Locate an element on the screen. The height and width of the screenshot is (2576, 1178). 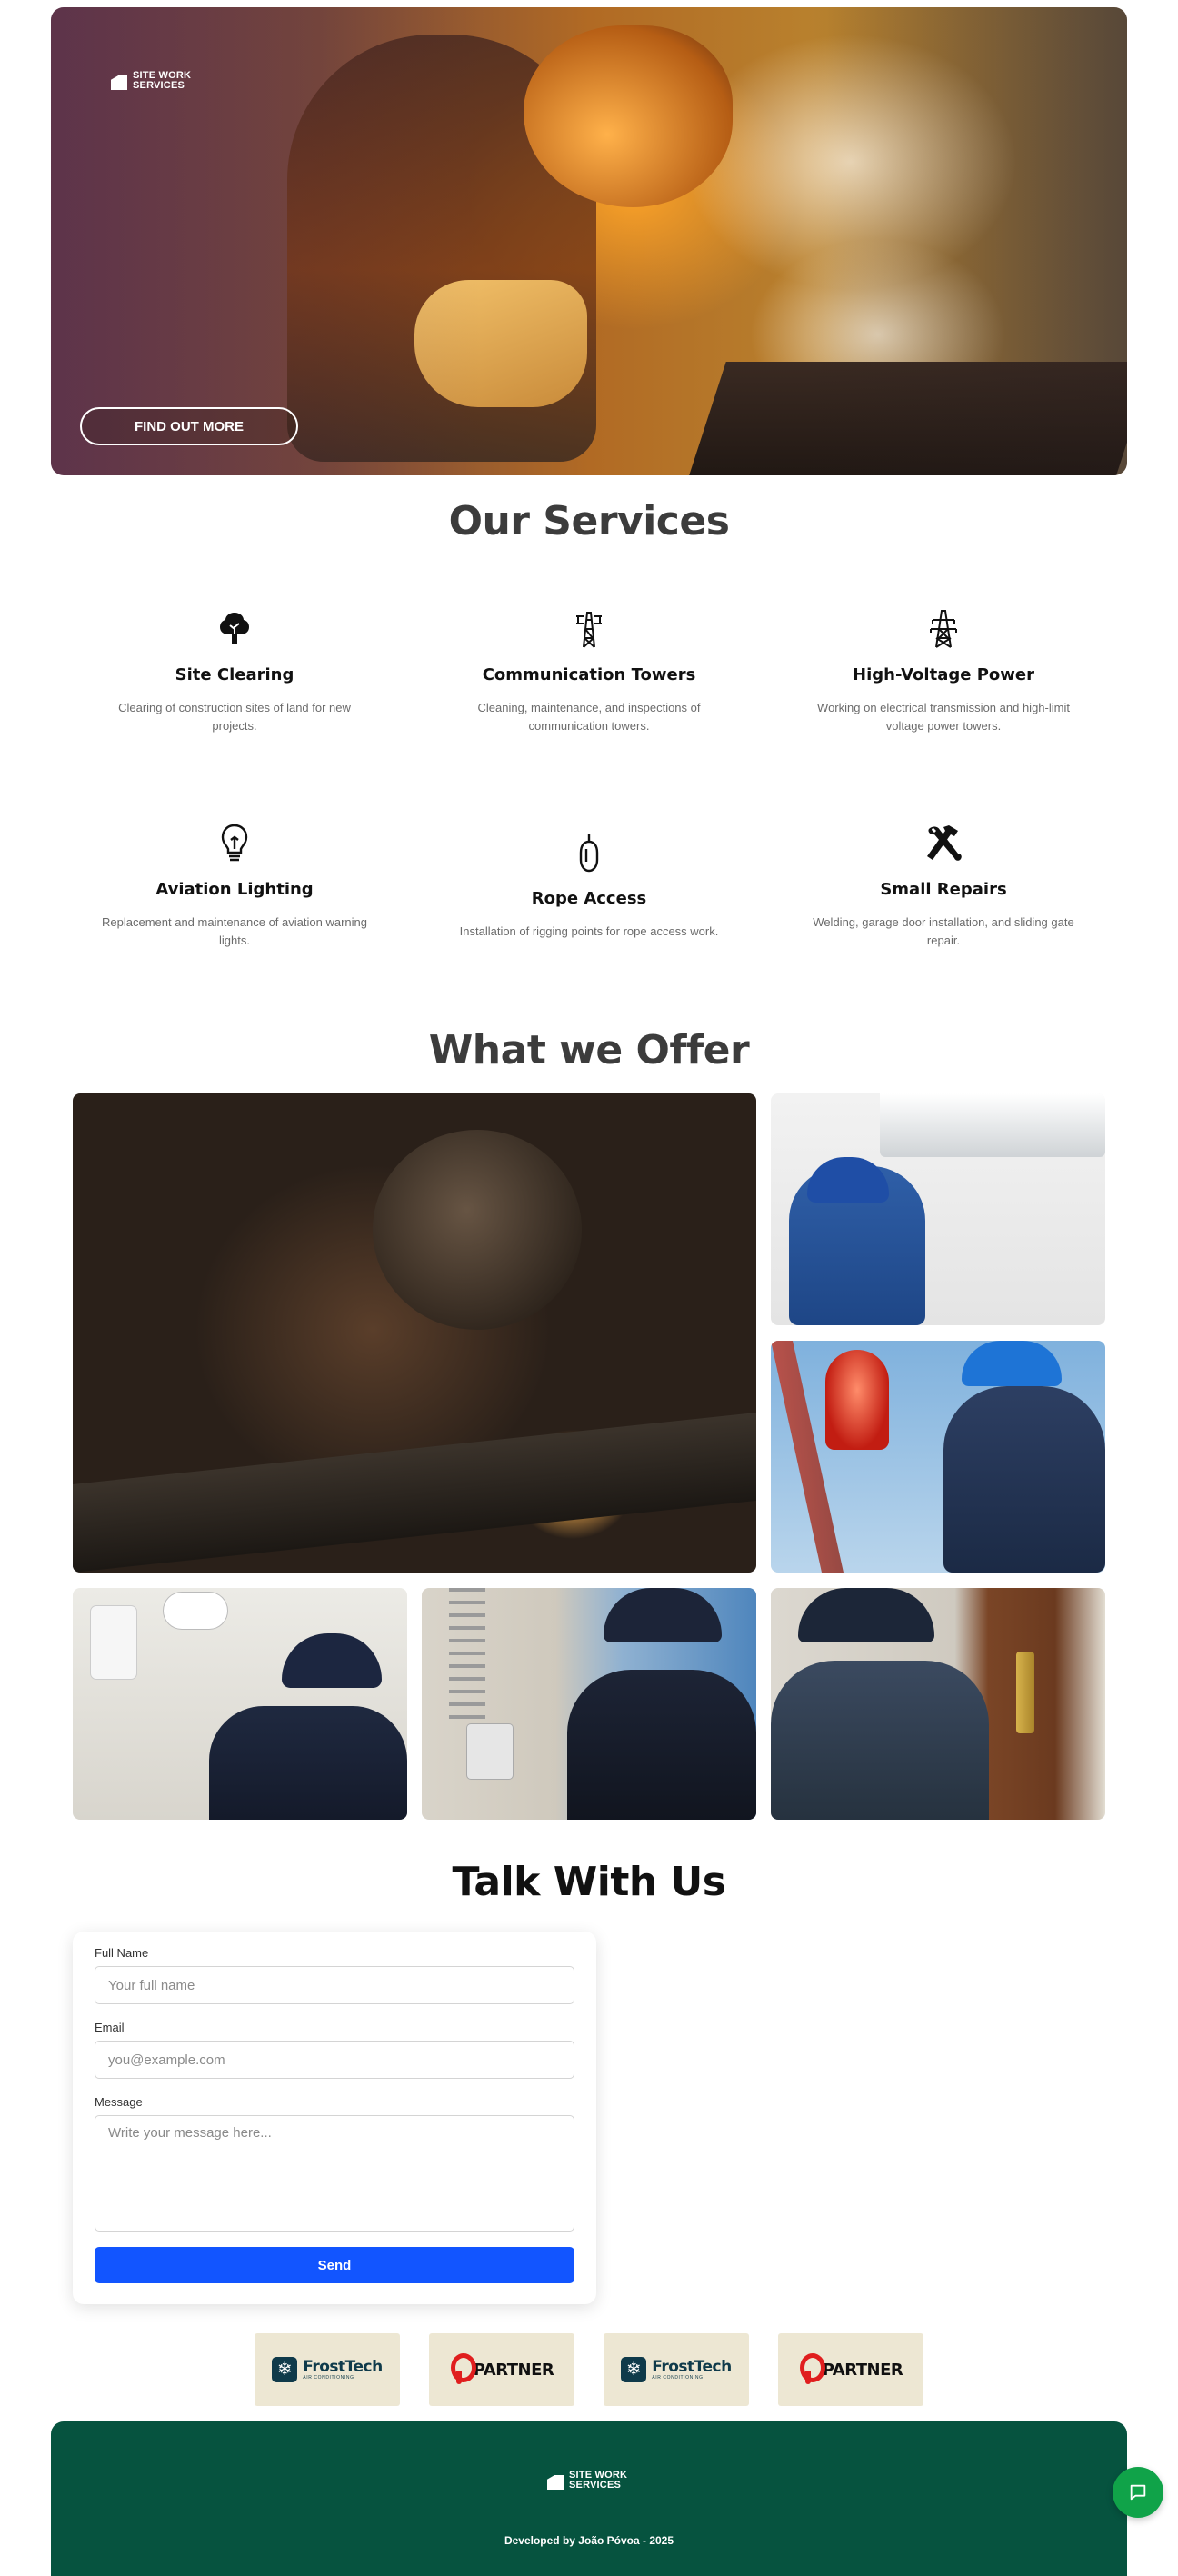
services-title: Our Services is located at coordinates (589, 521).